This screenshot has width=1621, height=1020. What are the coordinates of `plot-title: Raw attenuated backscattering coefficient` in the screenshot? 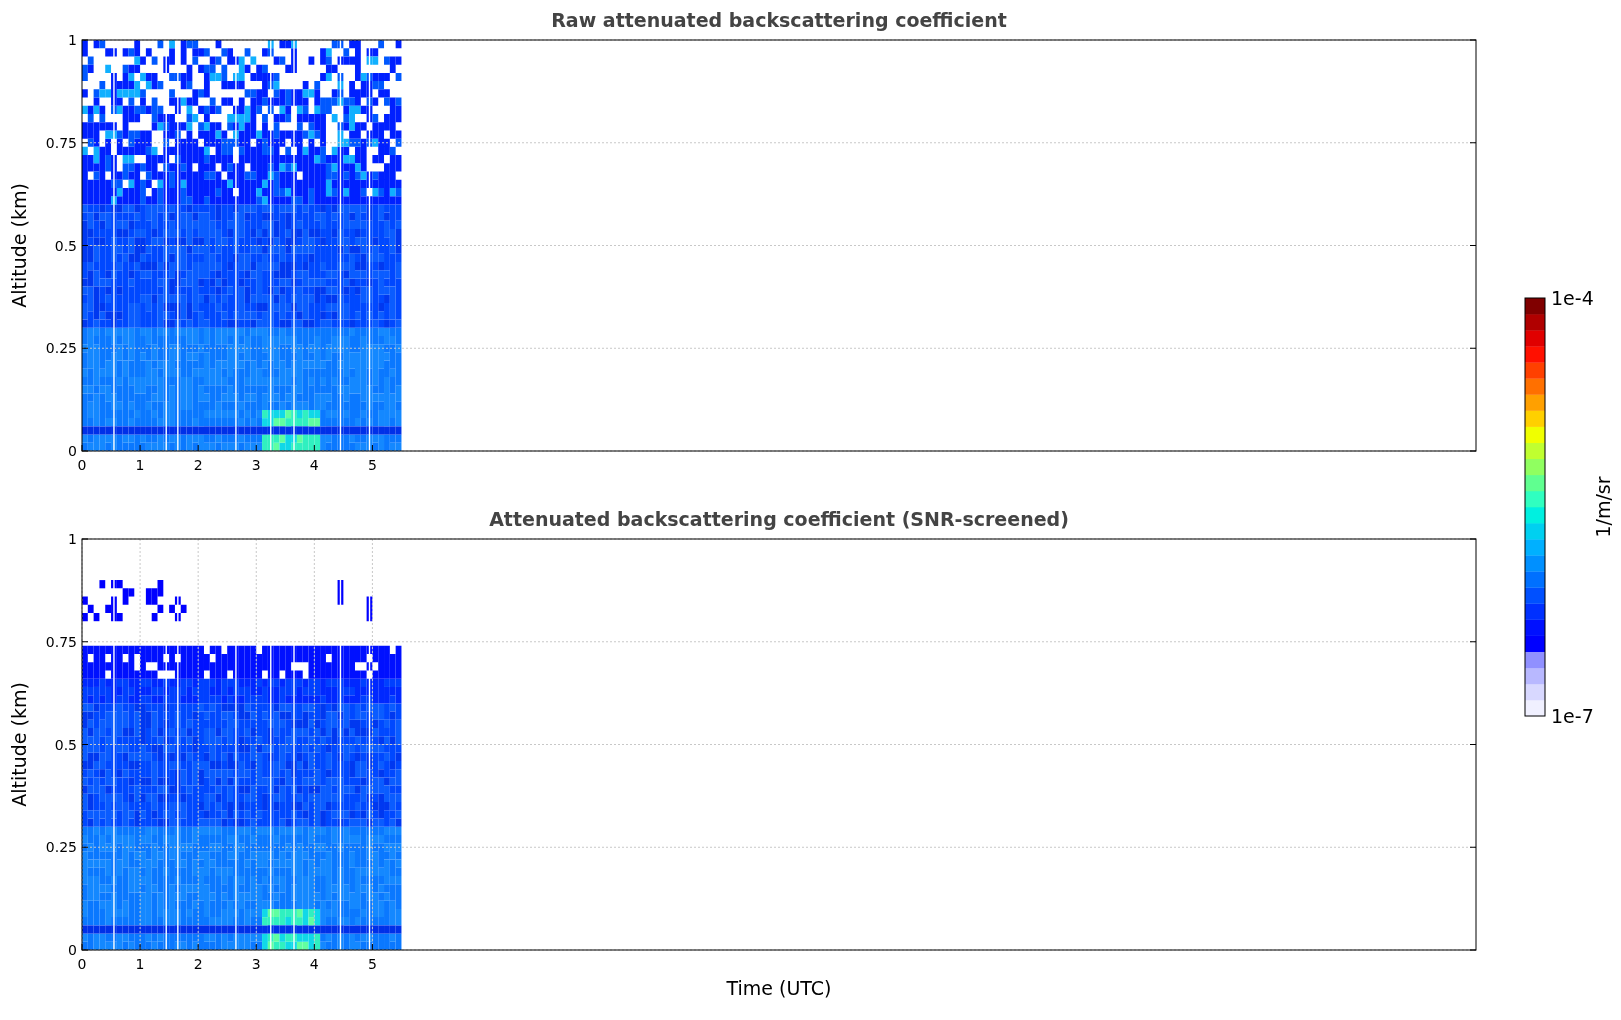 It's located at (779, 20).